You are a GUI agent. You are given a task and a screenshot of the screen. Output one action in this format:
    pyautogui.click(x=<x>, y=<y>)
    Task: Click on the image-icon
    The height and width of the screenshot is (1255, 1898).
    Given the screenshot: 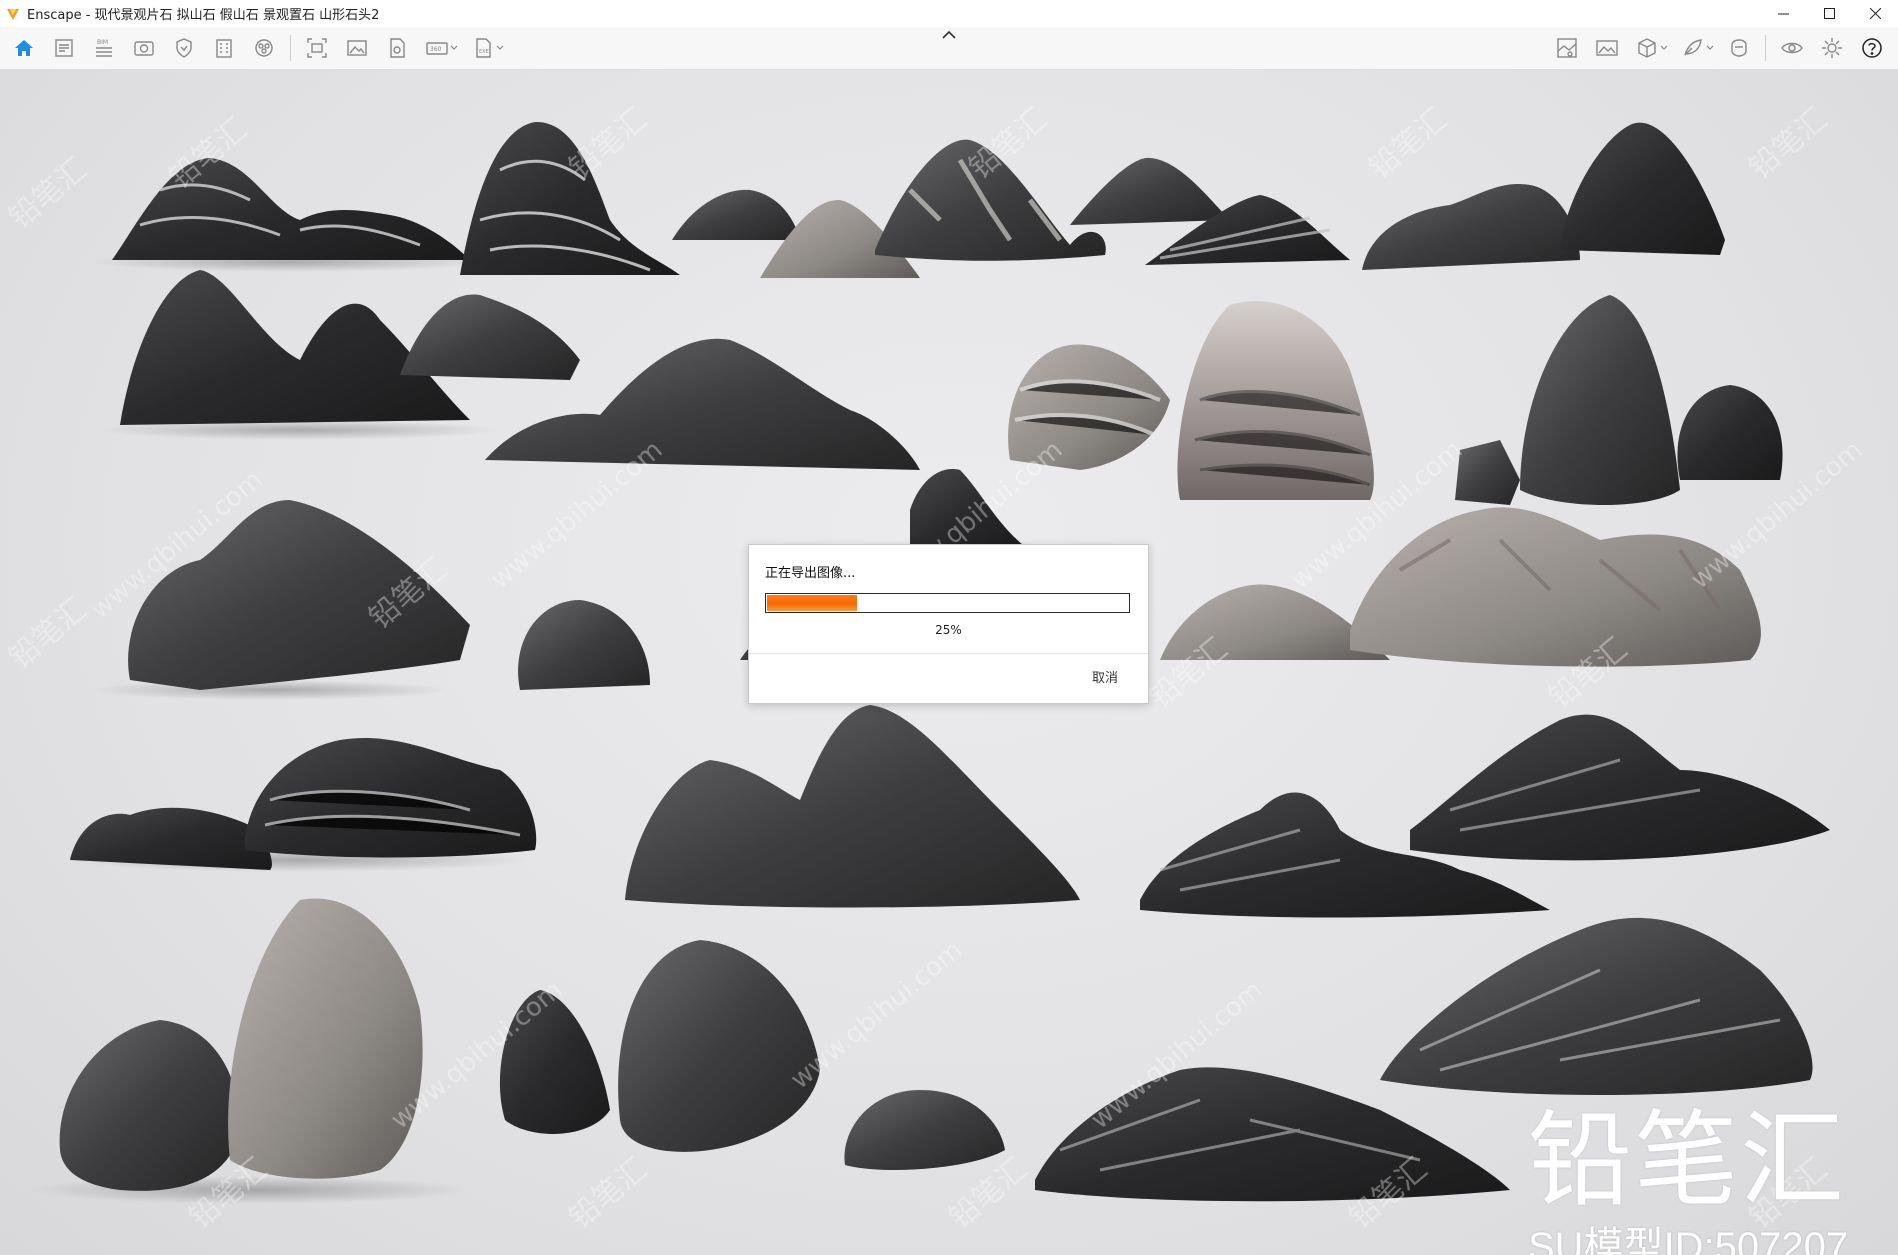 What is the action you would take?
    pyautogui.click(x=357, y=48)
    